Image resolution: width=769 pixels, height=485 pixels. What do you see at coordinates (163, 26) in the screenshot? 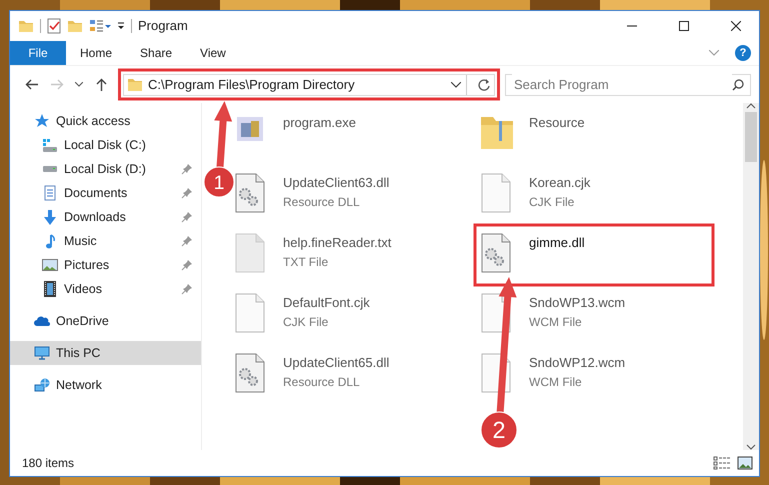
I see `window-title: Program` at bounding box center [163, 26].